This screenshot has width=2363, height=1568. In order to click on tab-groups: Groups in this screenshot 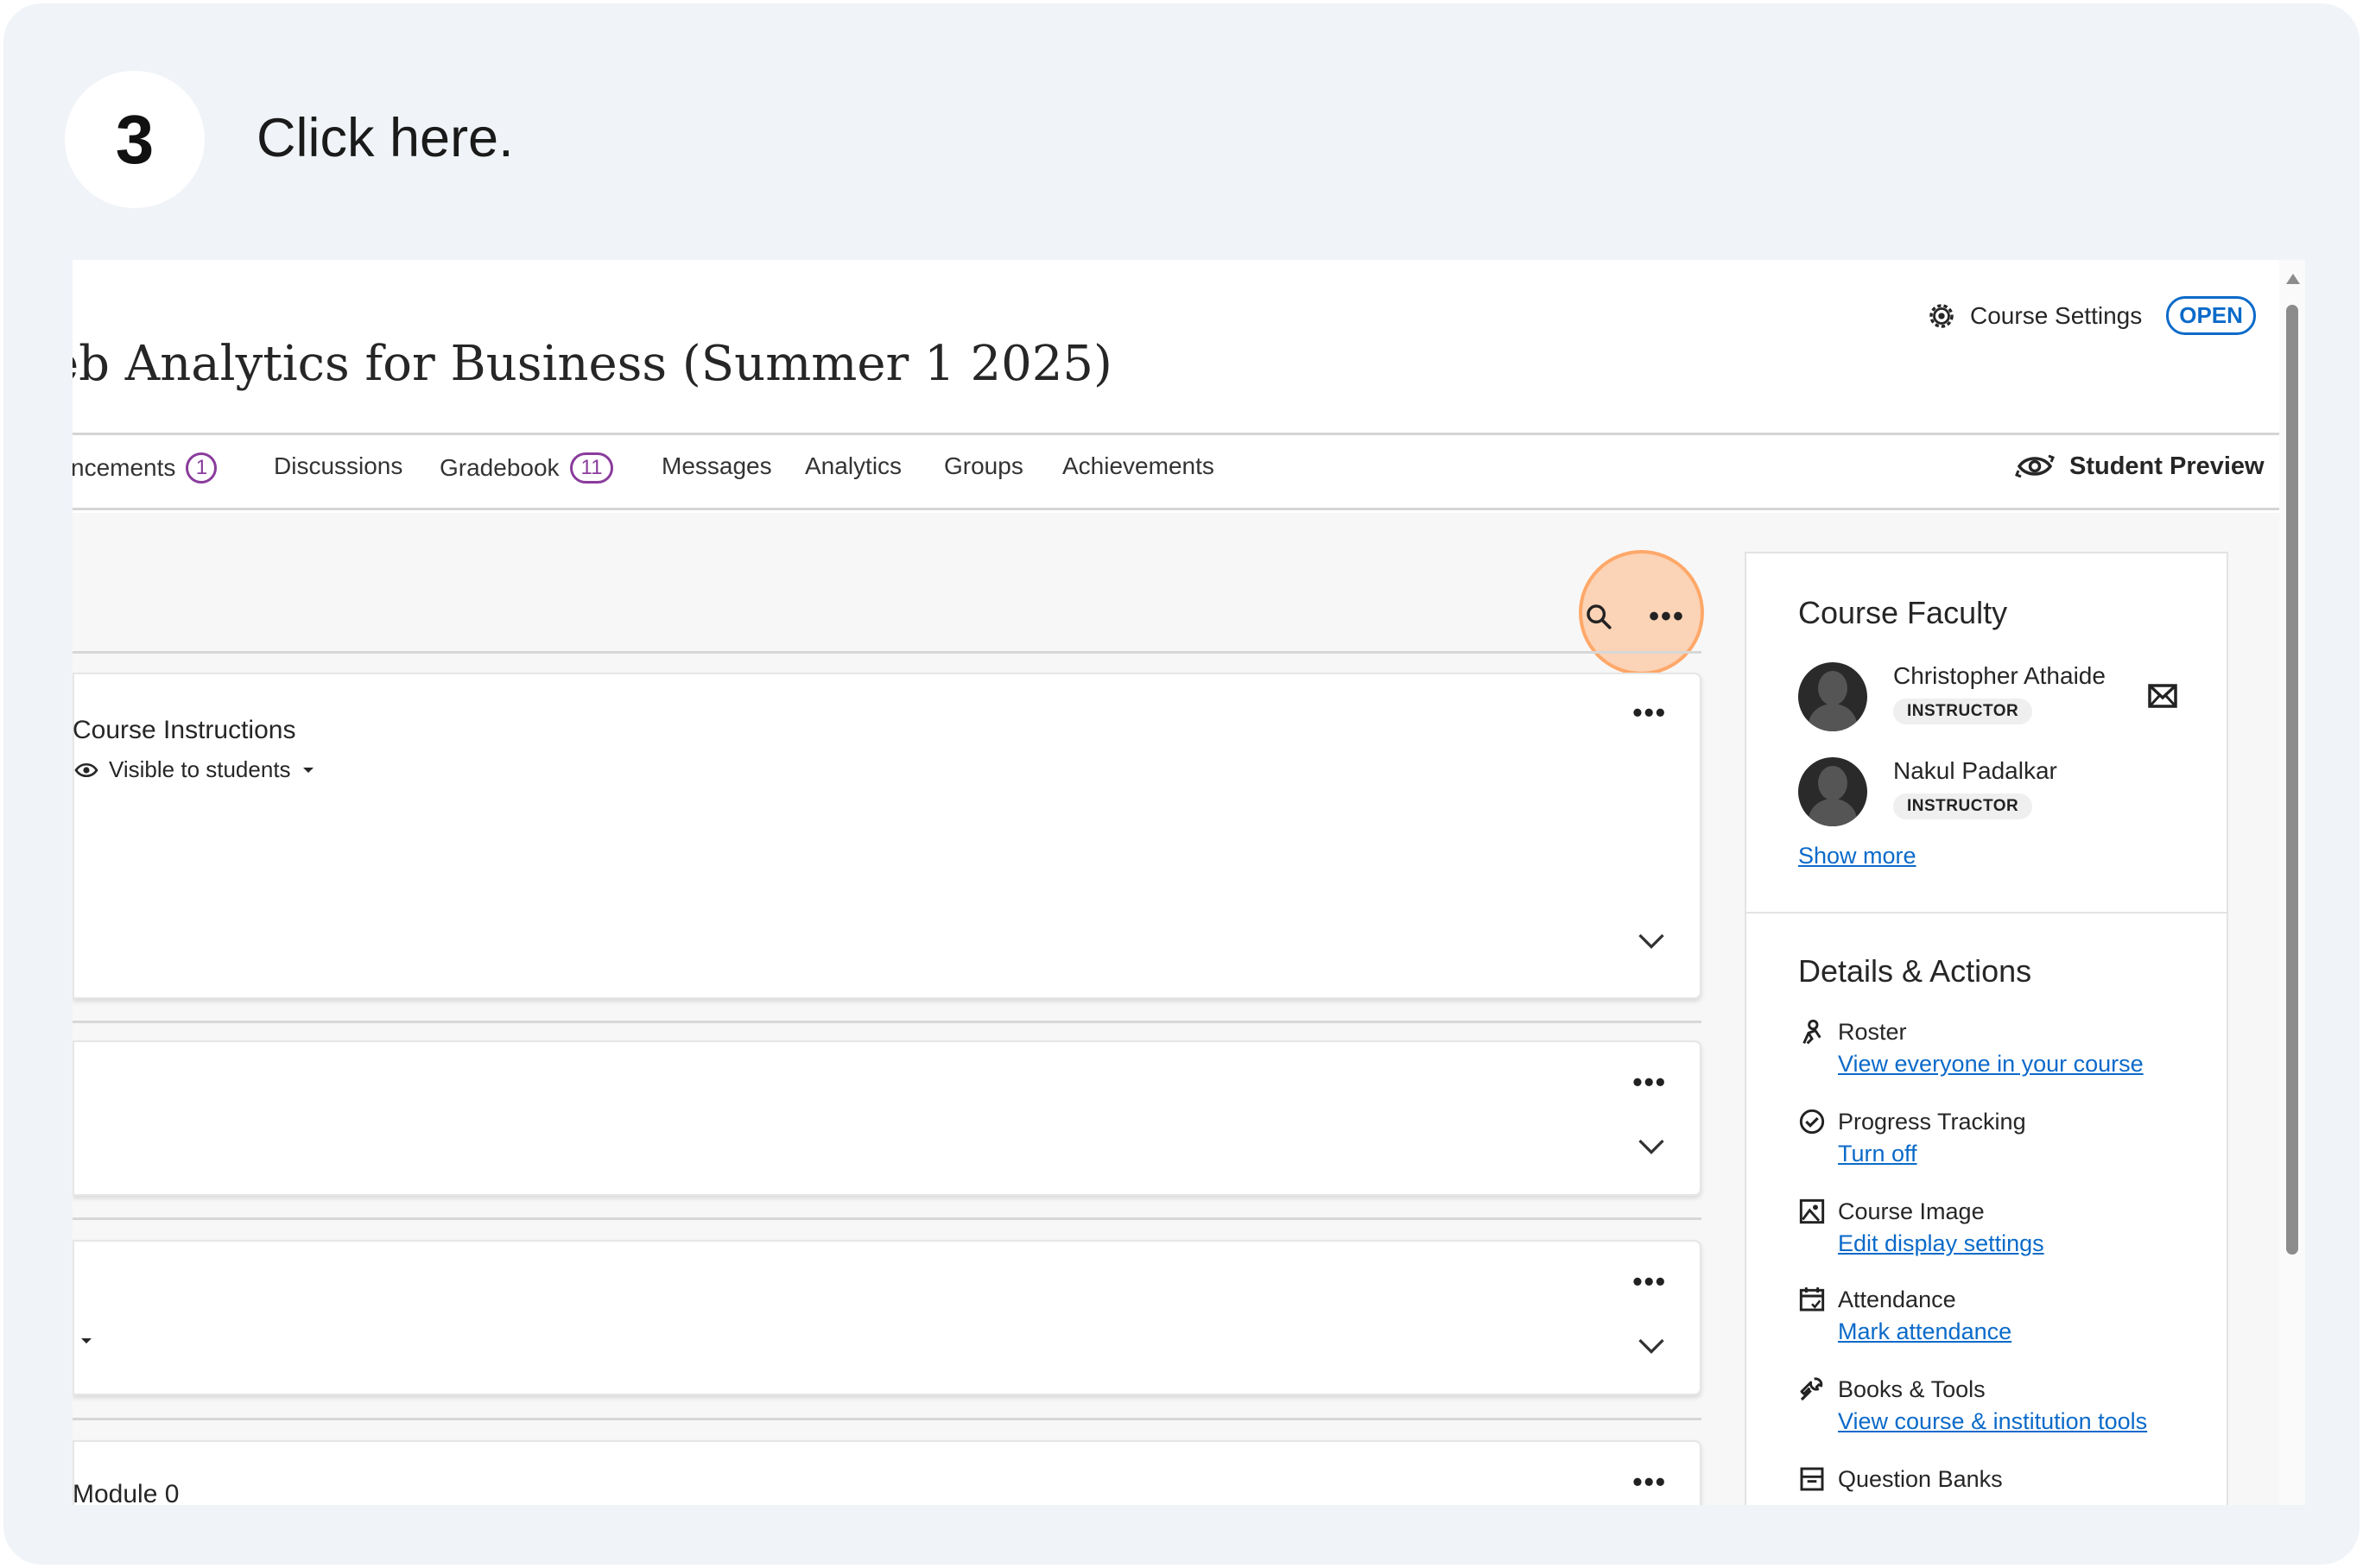, I will do `click(984, 466)`.